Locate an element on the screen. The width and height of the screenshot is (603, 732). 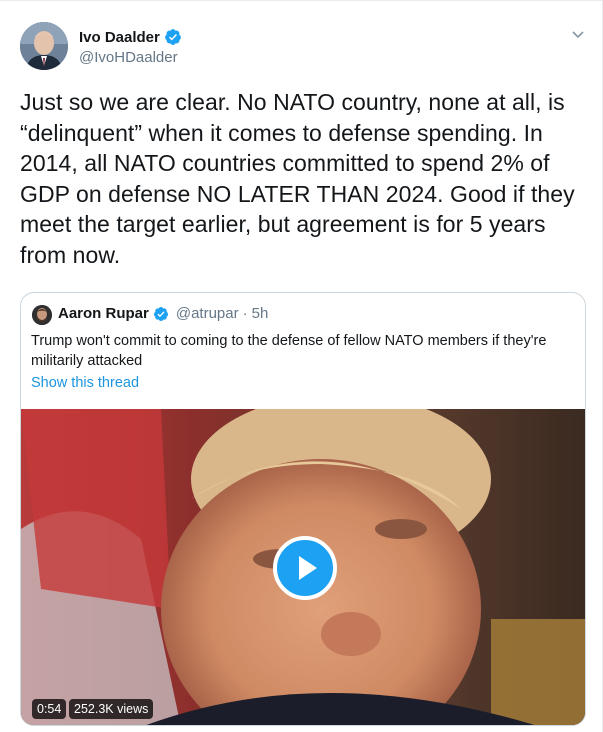
quoted-author-name: Aaron Rupar is located at coordinates (103, 313).